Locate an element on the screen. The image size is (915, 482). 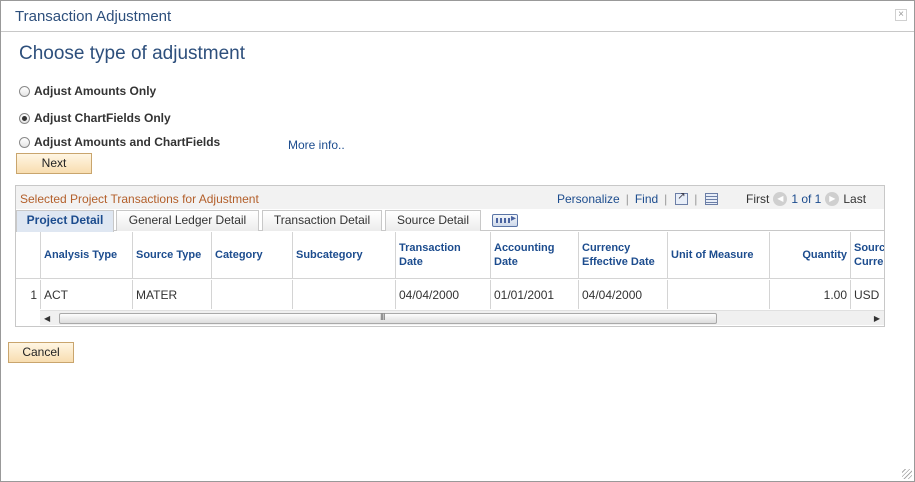
scrollbar-grip: III is located at coordinates (382, 317).